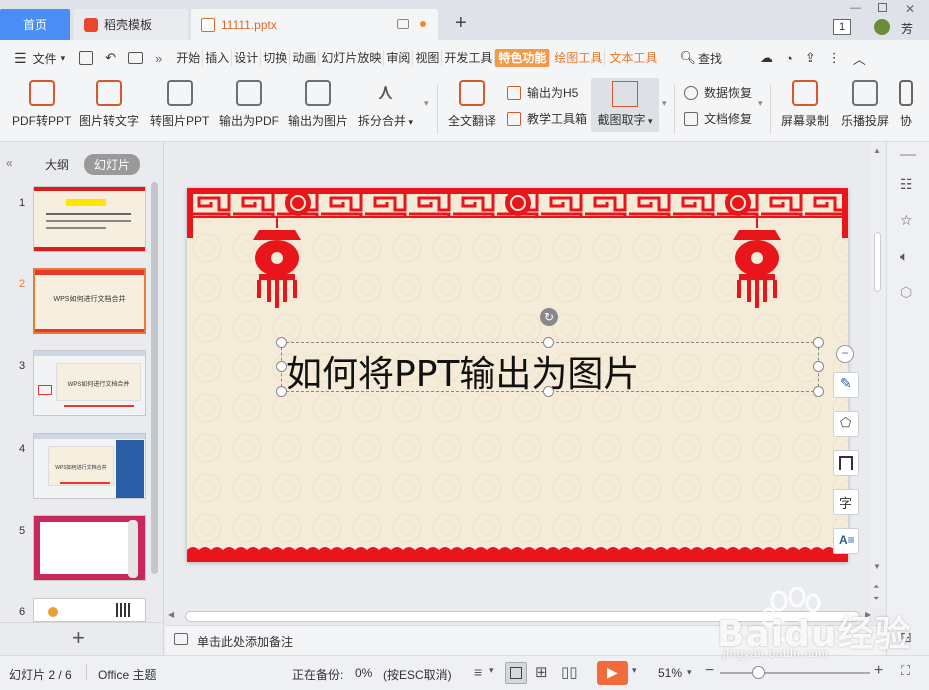  Describe the element at coordinates (876, 587) in the screenshot. I see `prev-page-icon: ⏶` at that location.